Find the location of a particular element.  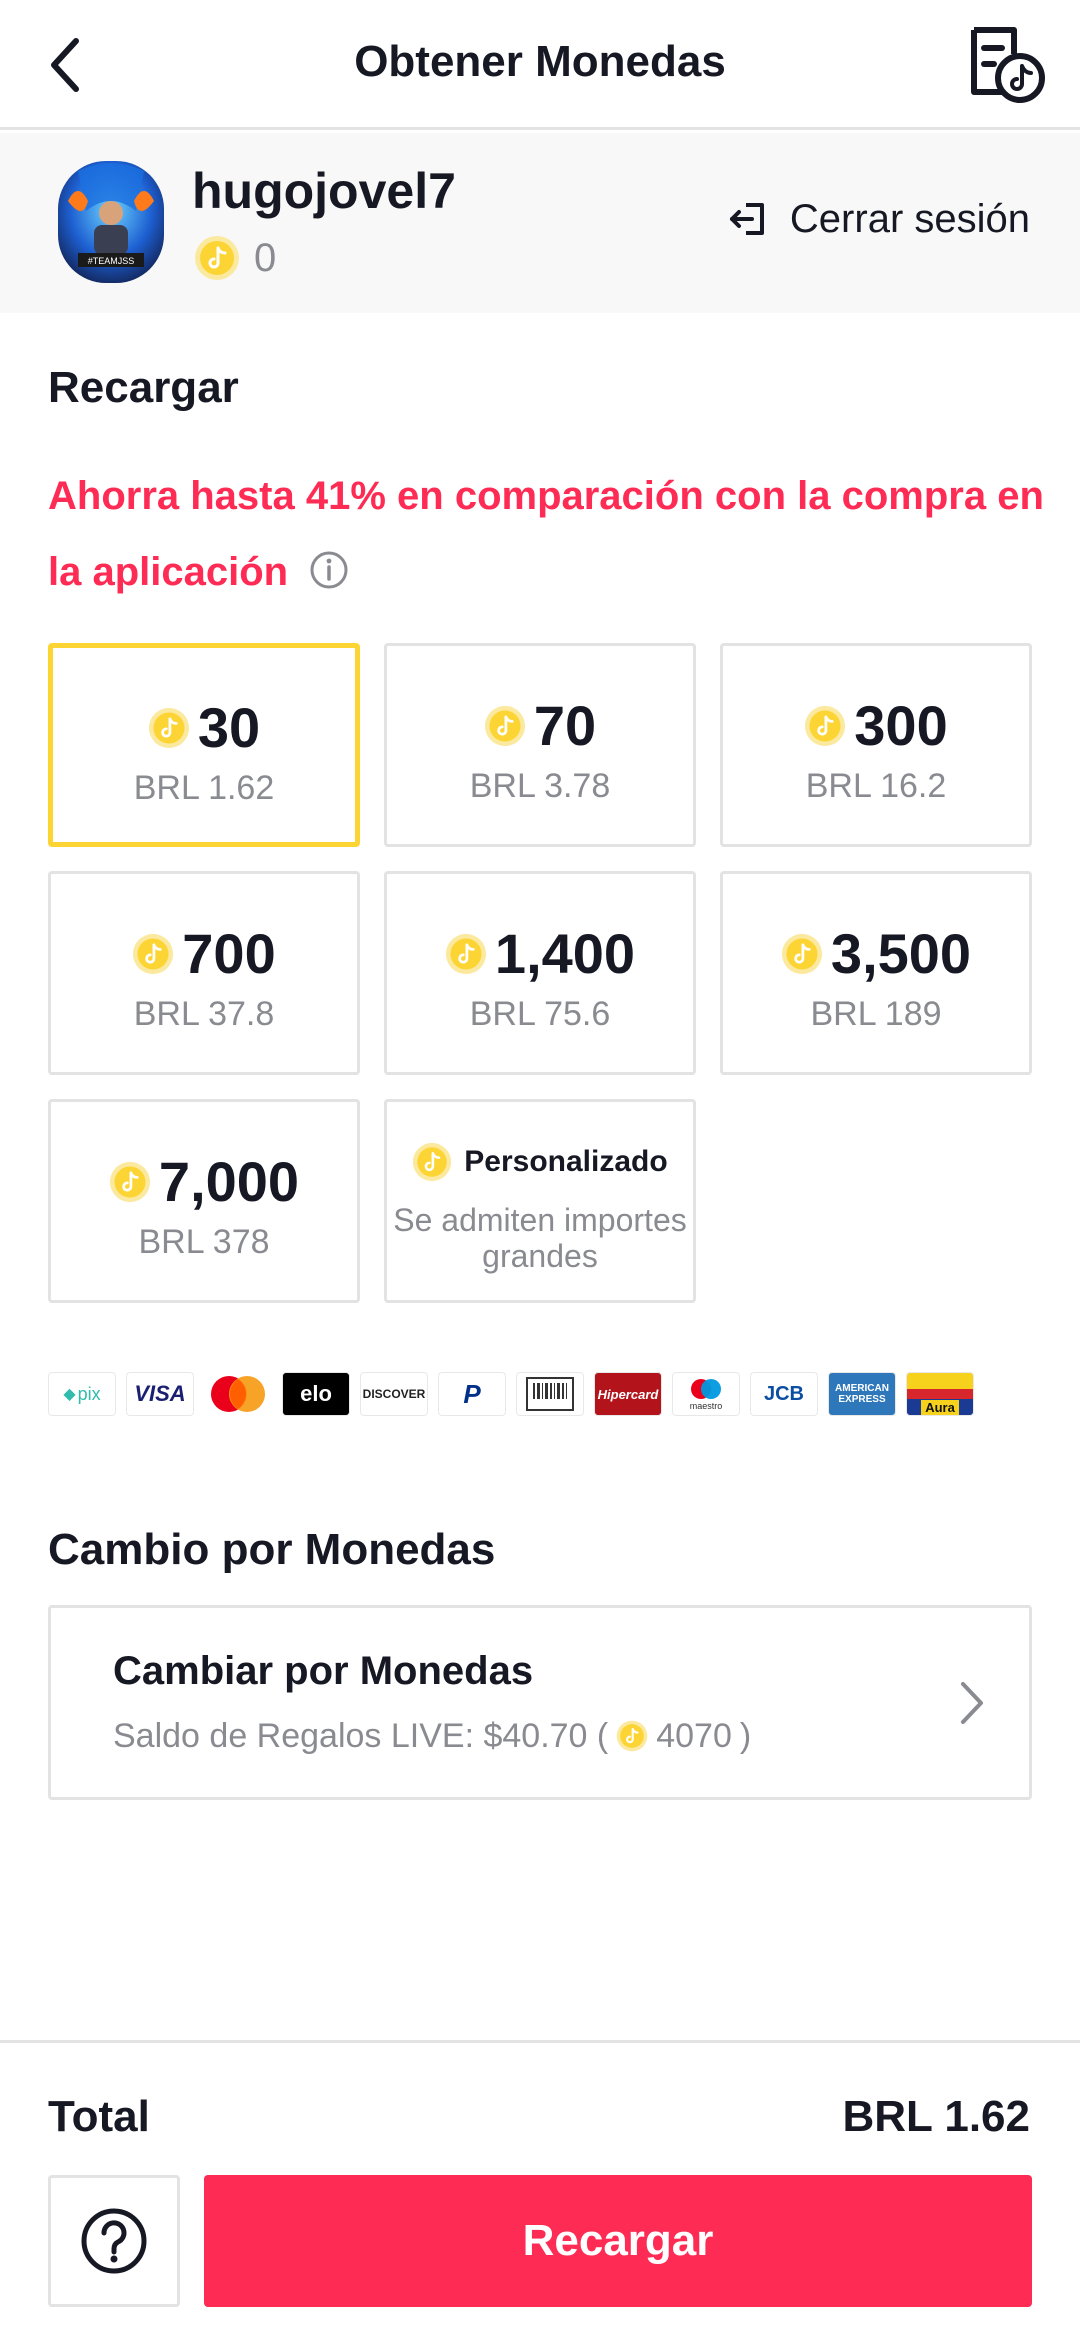

coin-package-price: BRL 16.2 is located at coordinates (876, 786).